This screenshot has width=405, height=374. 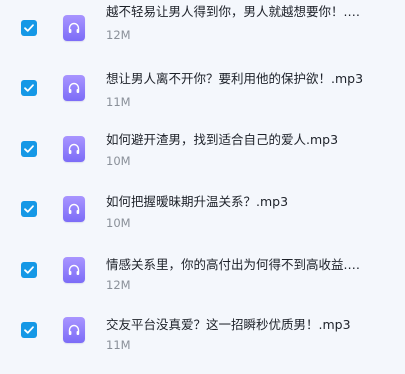 What do you see at coordinates (236, 325) in the screenshot?
I see `file-name: 交友平台没真爱？这一招瞬秒优质男！.mp3` at bounding box center [236, 325].